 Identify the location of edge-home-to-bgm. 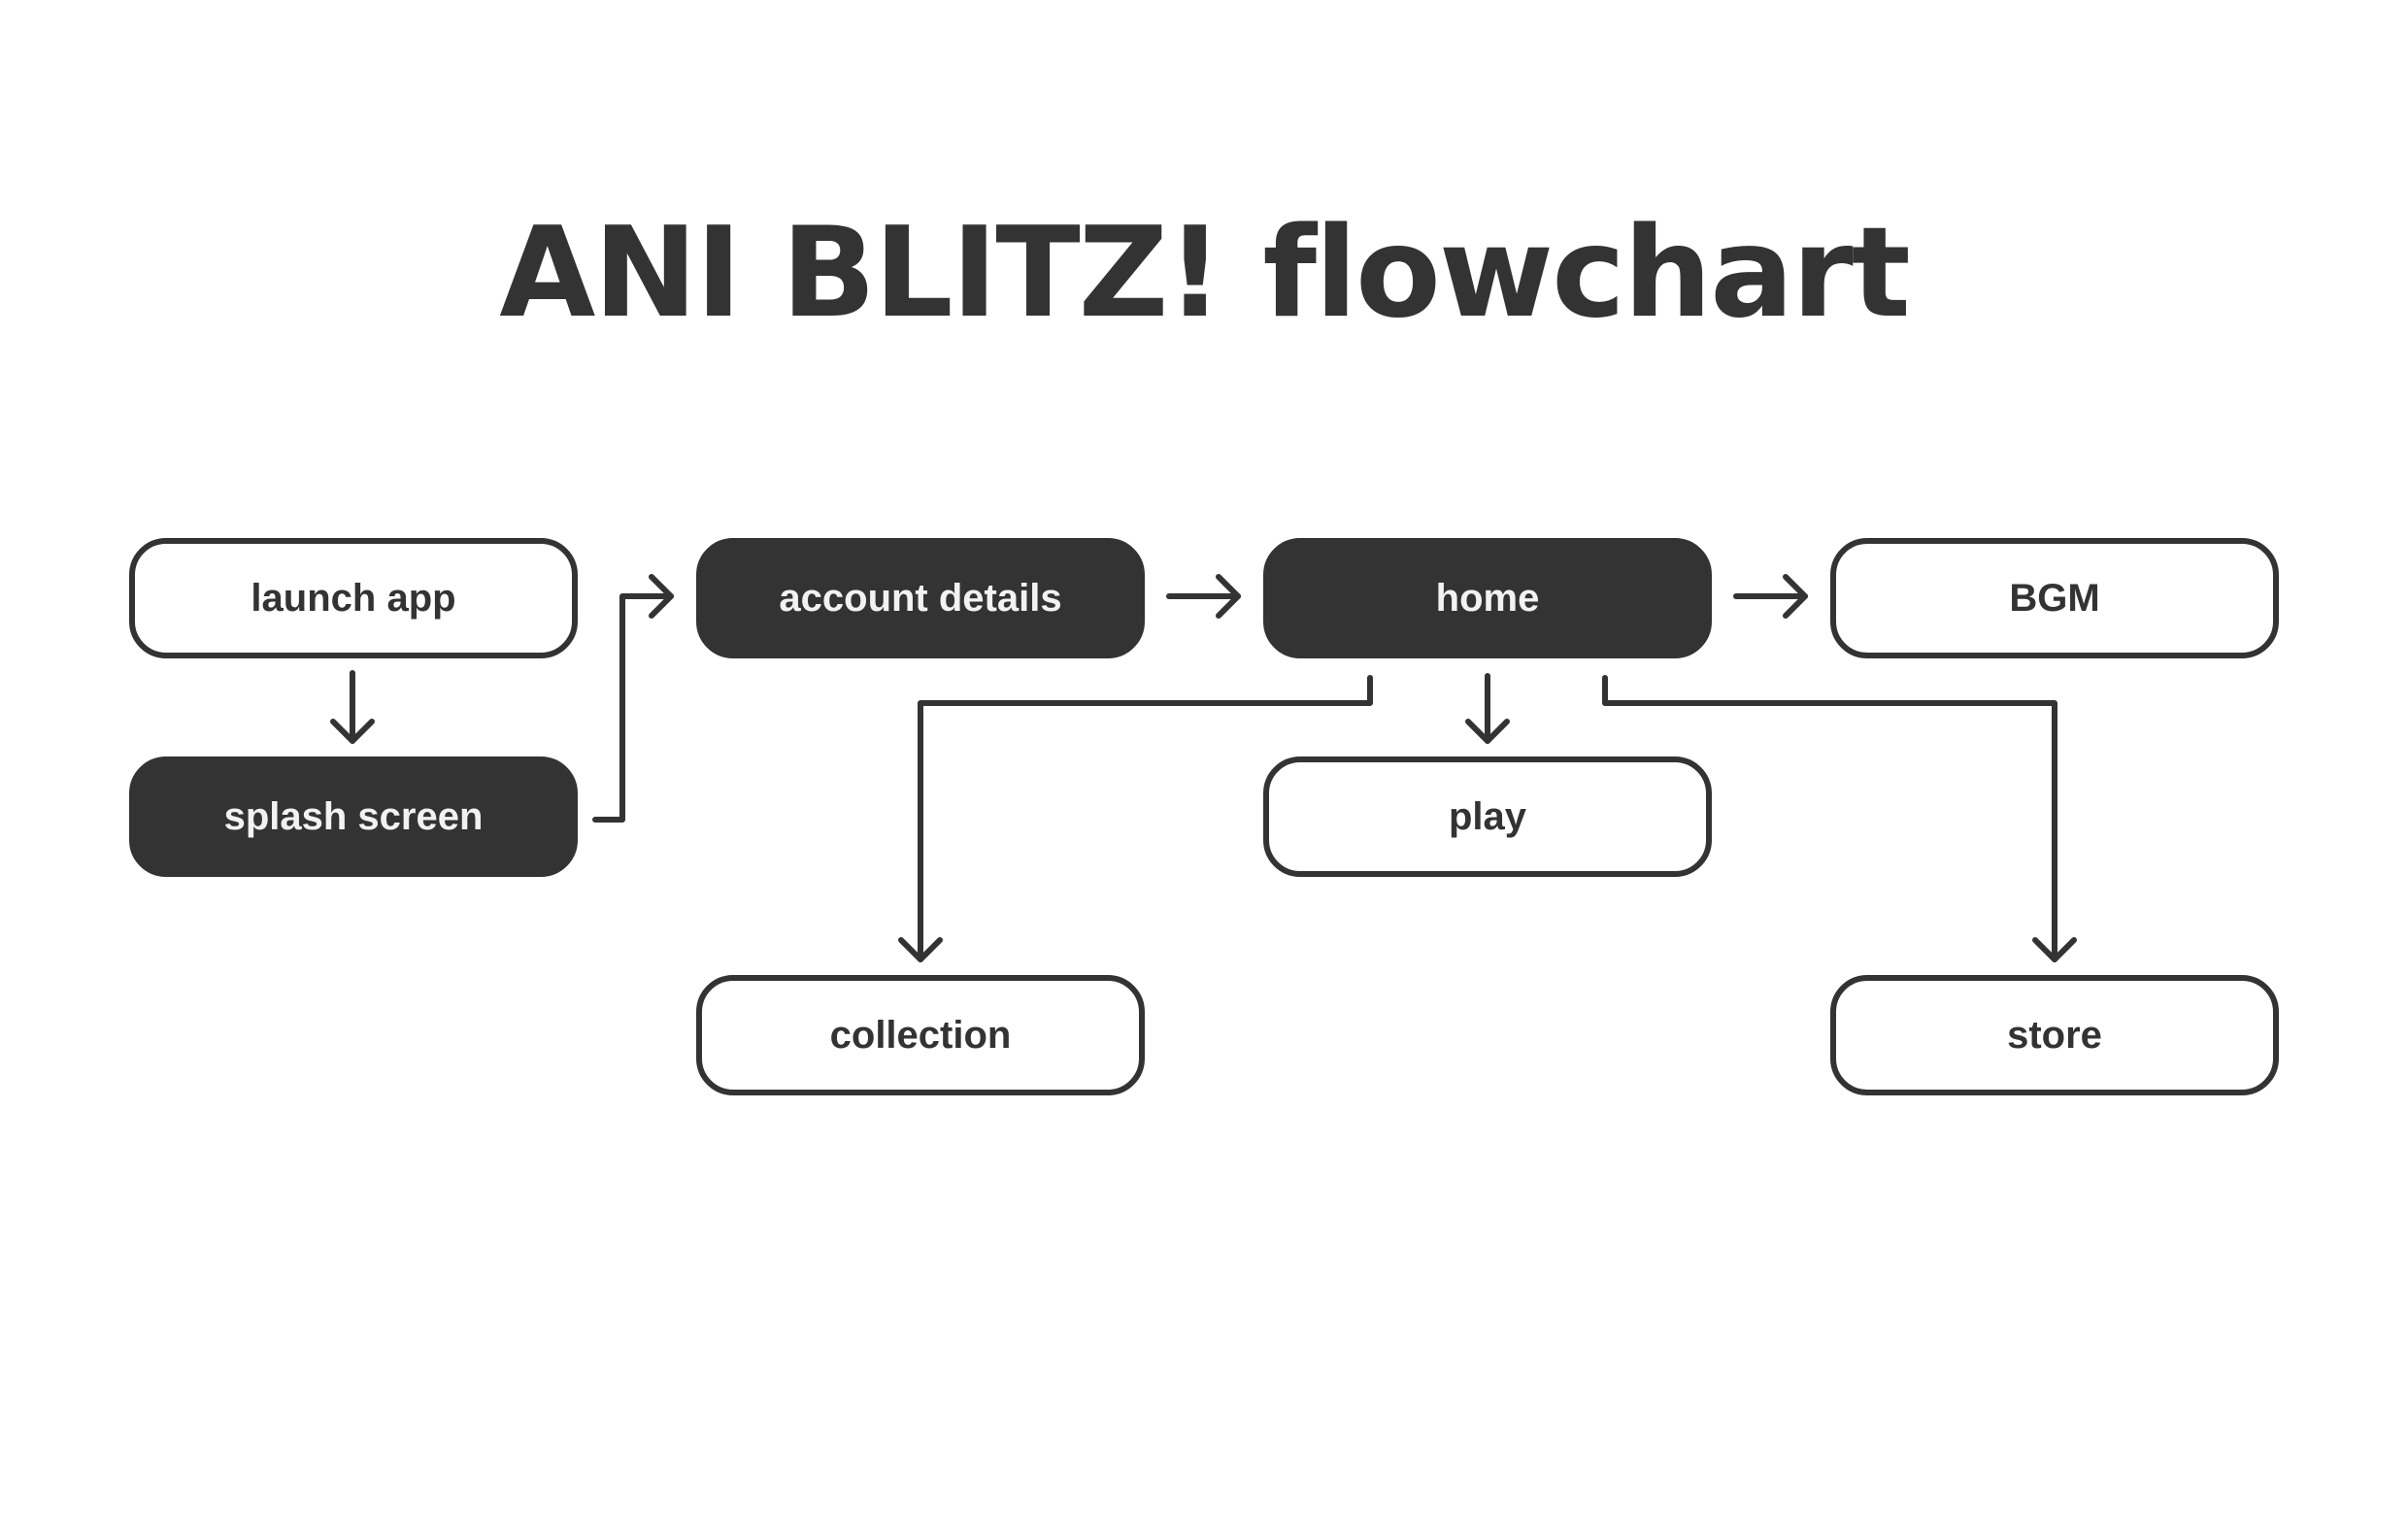
(1770, 596).